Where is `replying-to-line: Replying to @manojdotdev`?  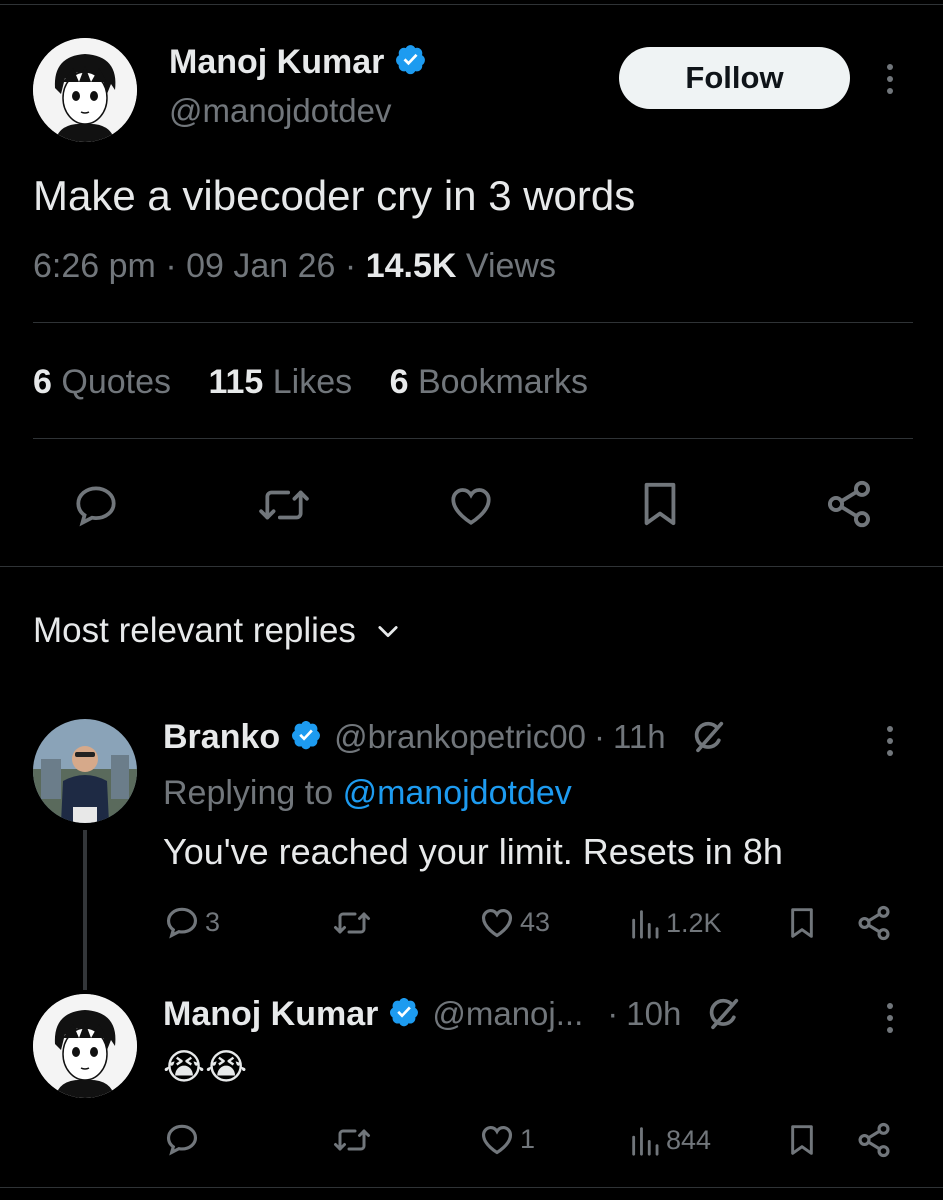 replying-to-line: Replying to @manojdotdev is located at coordinates (367, 793).